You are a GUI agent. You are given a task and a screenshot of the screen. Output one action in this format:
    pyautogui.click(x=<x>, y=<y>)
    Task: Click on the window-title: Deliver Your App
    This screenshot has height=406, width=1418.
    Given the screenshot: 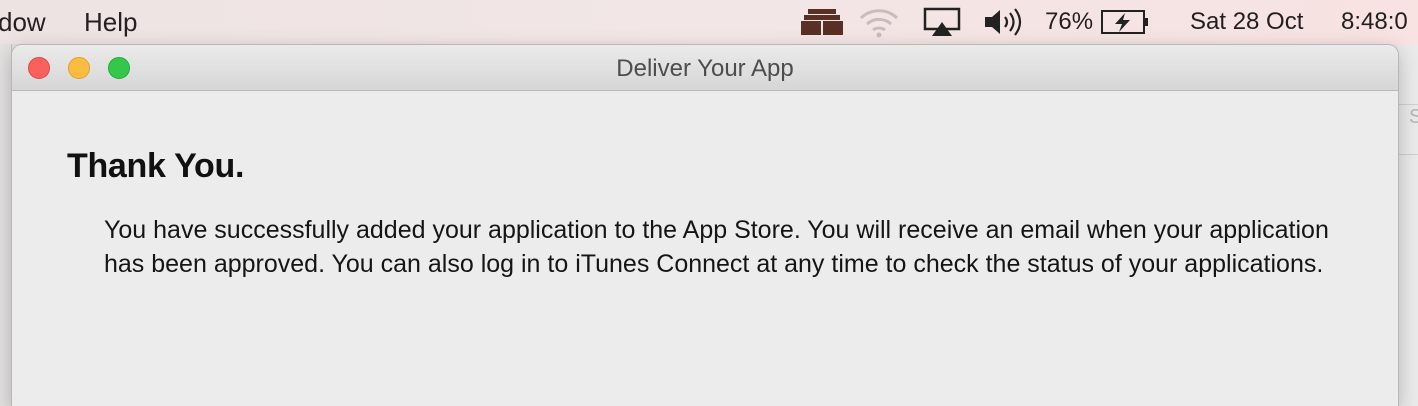 What is the action you would take?
    pyautogui.click(x=705, y=68)
    